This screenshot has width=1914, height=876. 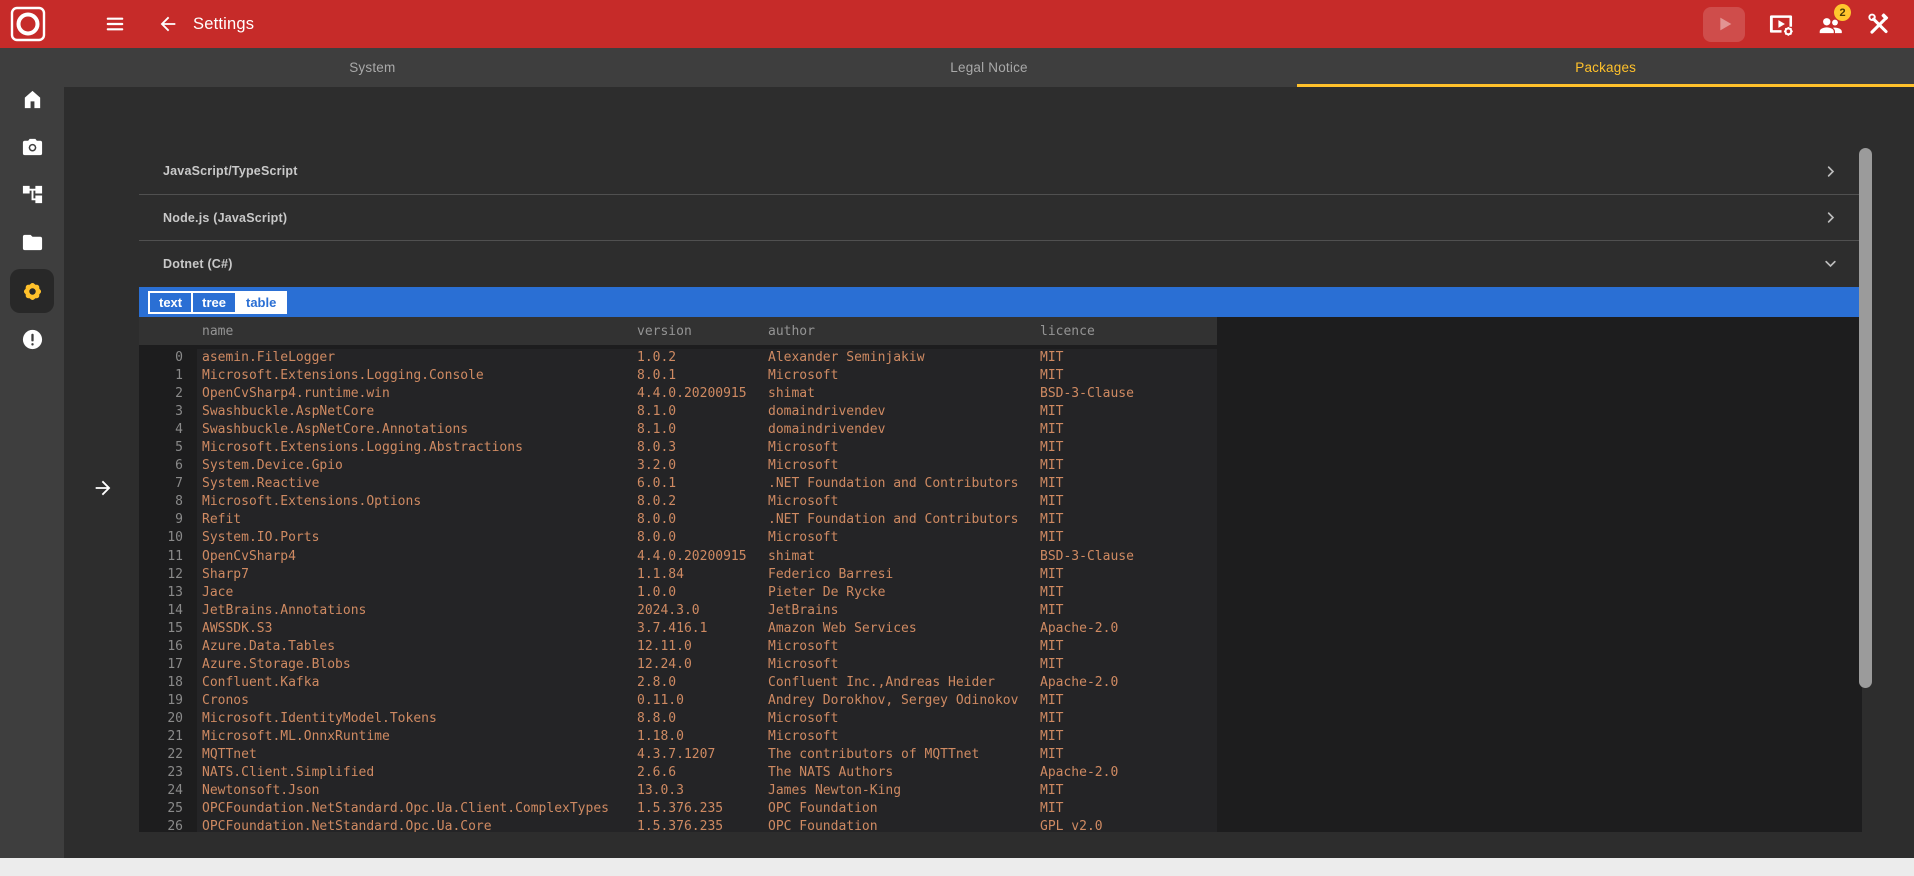 What do you see at coordinates (32, 99) in the screenshot?
I see `sidebar-item-home` at bounding box center [32, 99].